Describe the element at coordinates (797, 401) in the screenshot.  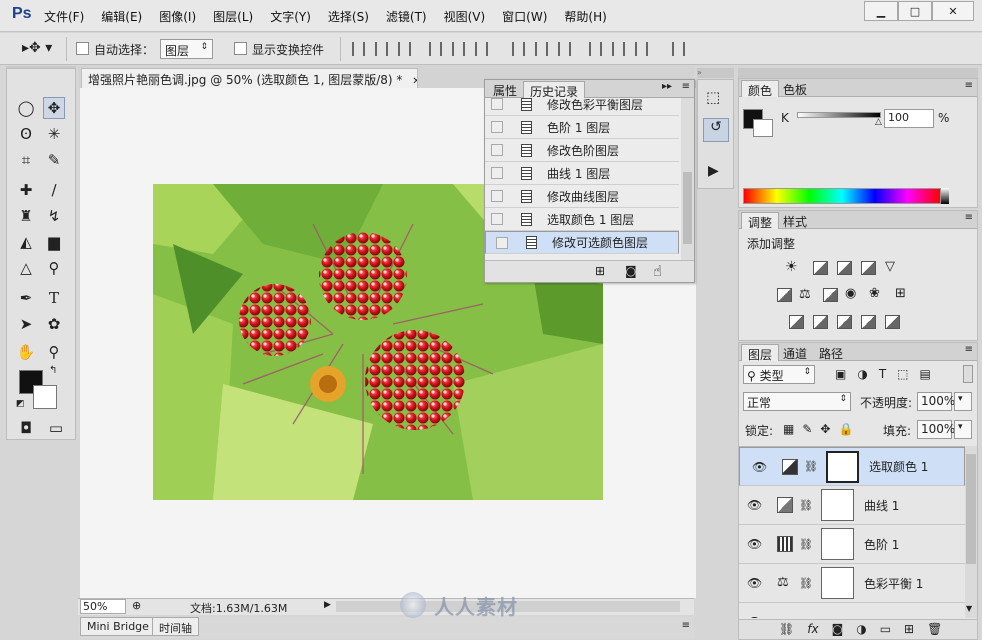
I see `blend-mode-select: 正常 ⇕` at that location.